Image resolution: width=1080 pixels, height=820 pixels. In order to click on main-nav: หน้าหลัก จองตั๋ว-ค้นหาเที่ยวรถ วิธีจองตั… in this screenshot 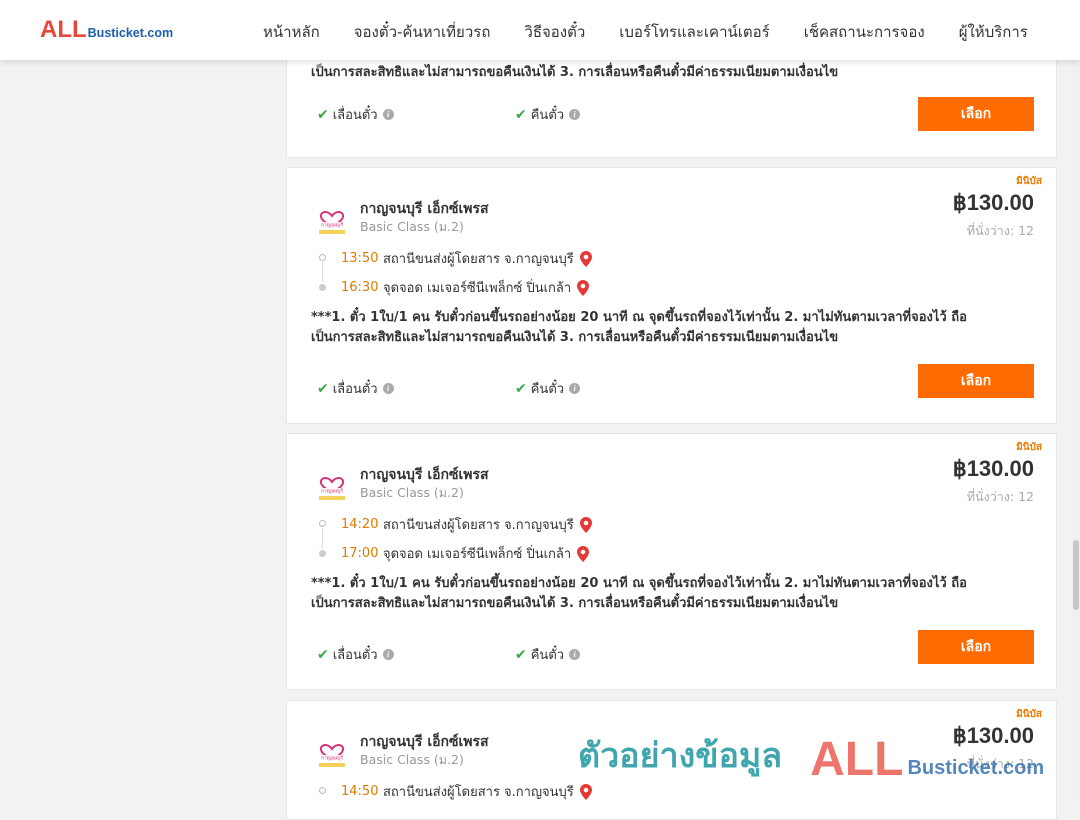, I will do `click(662, 32)`.